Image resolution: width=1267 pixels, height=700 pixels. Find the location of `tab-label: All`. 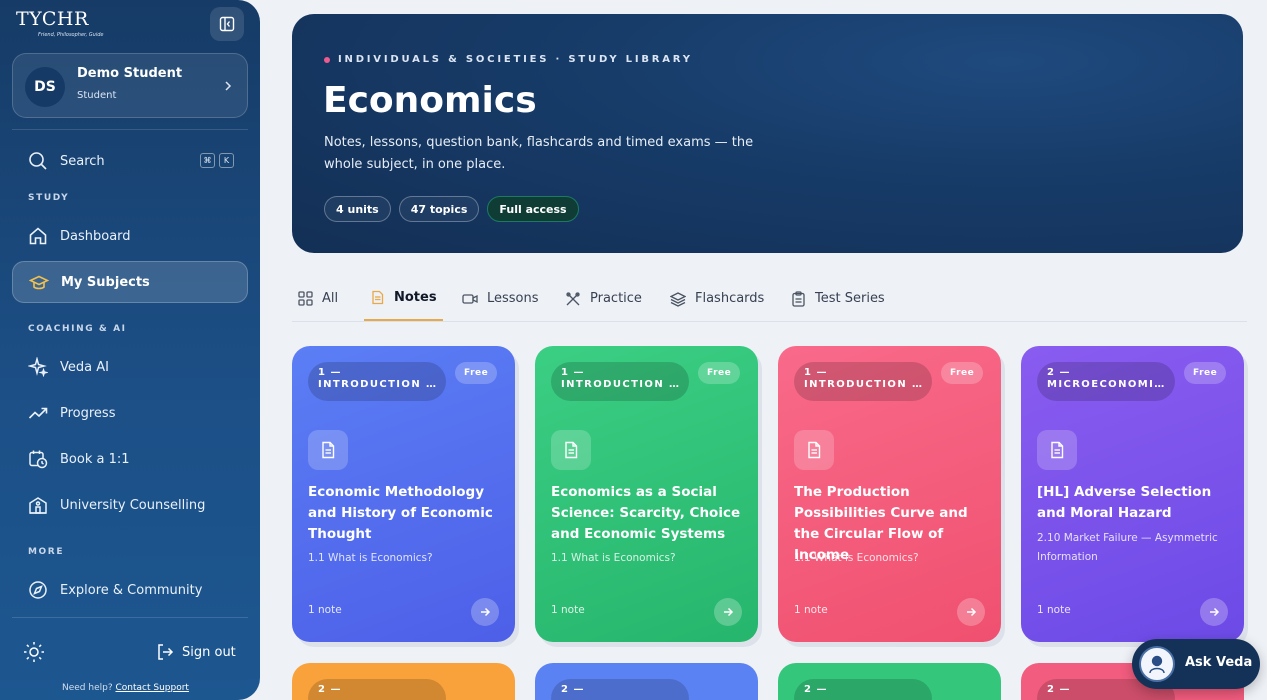

tab-label: All is located at coordinates (330, 298).